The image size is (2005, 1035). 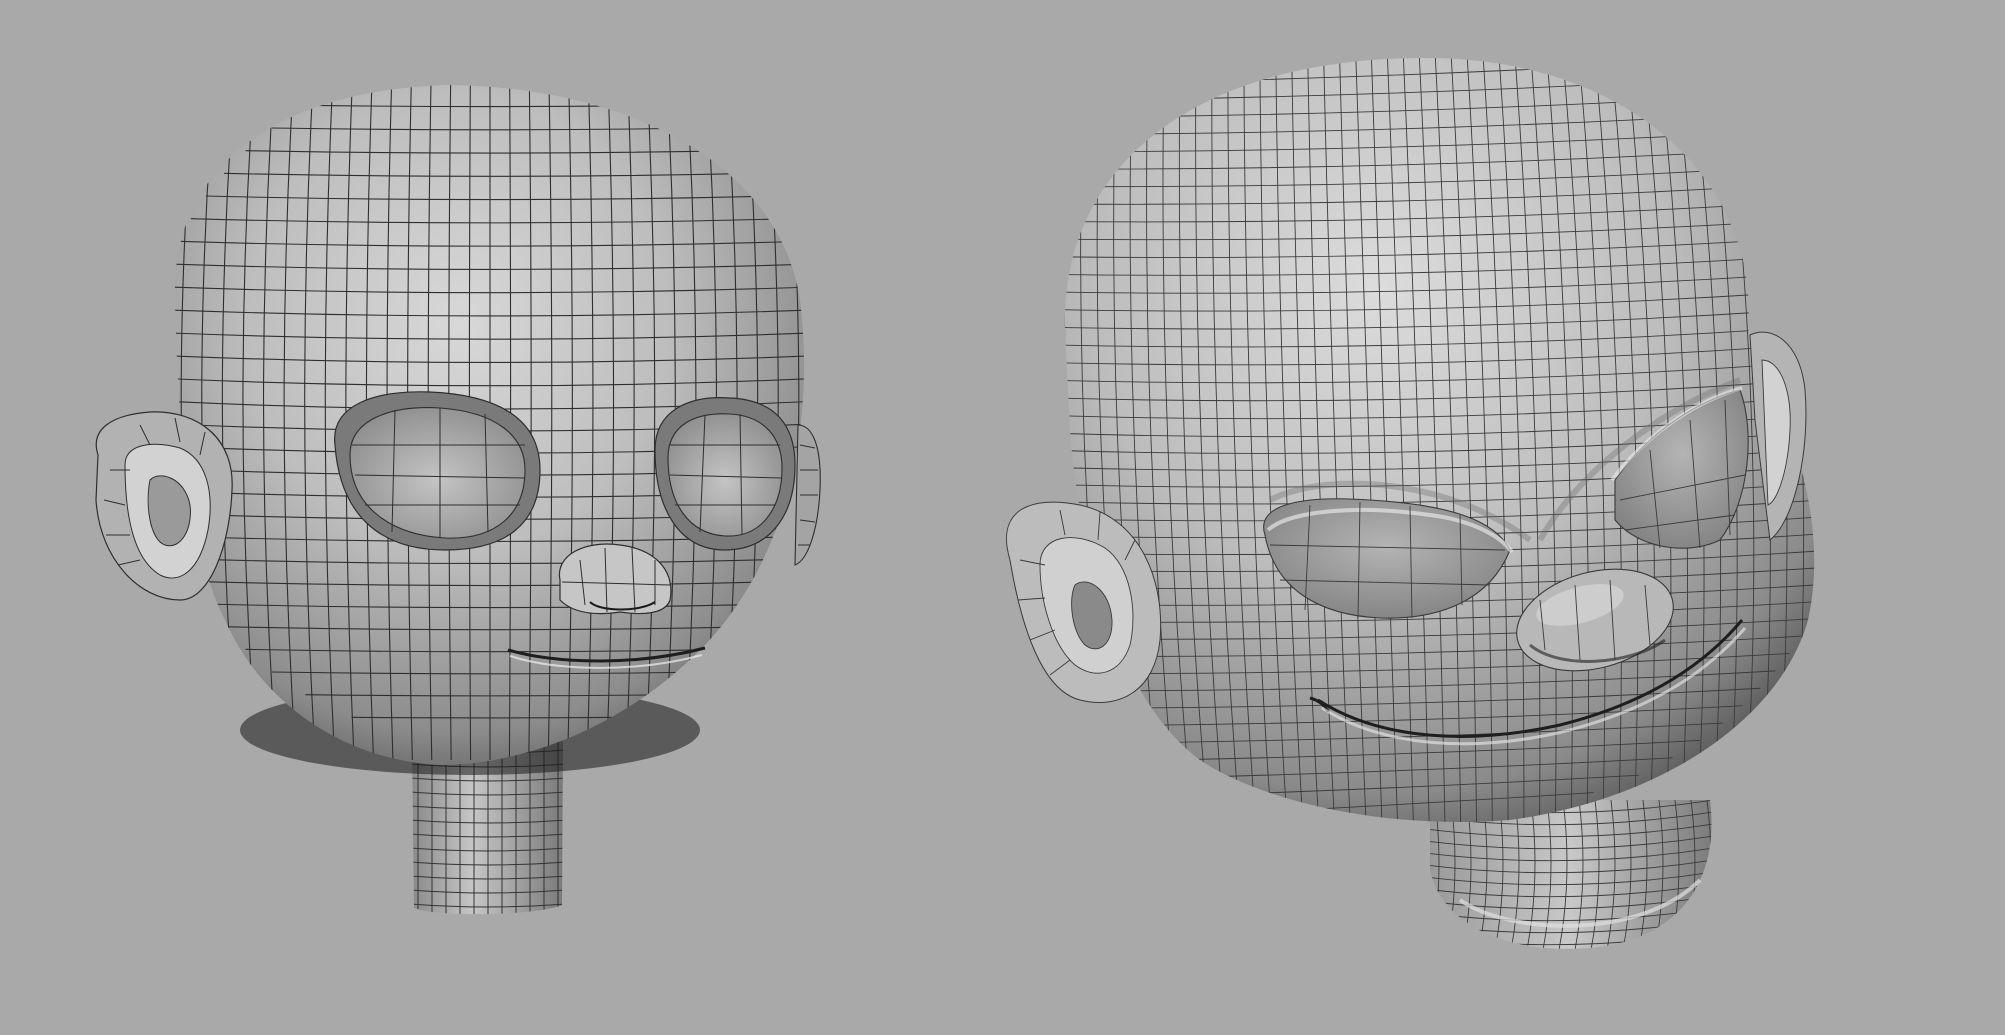 What do you see at coordinates (725, 474) in the screenshot?
I see `left-model-eye-right` at bounding box center [725, 474].